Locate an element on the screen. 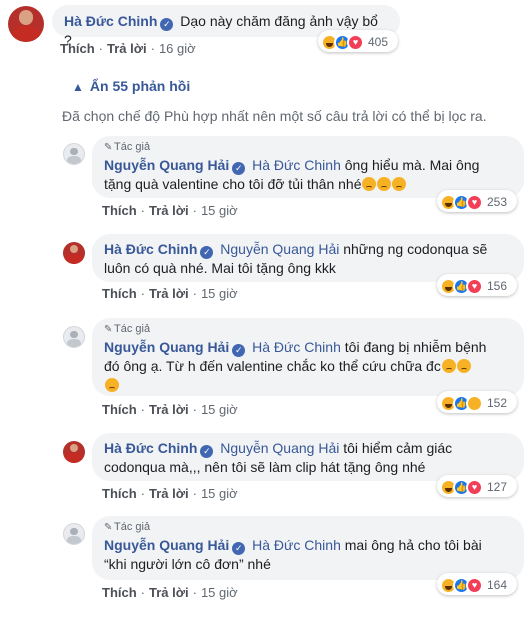 The height and width of the screenshot is (617, 529). chevron-up-icon: ▲ is located at coordinates (78, 87).